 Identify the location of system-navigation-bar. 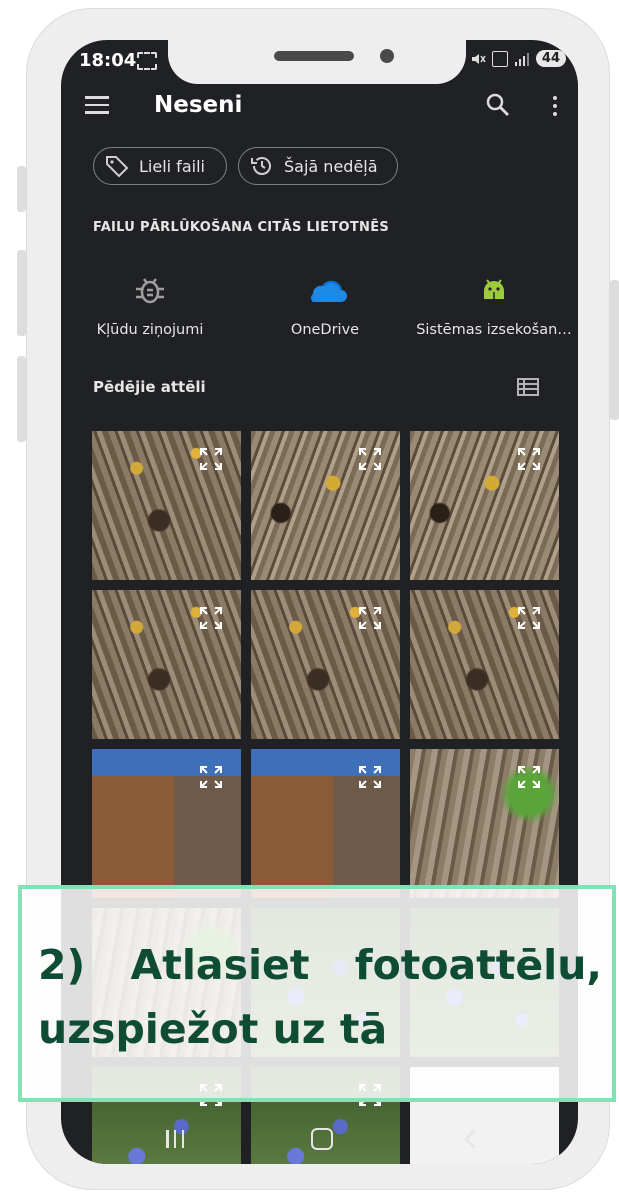
(319, 1142).